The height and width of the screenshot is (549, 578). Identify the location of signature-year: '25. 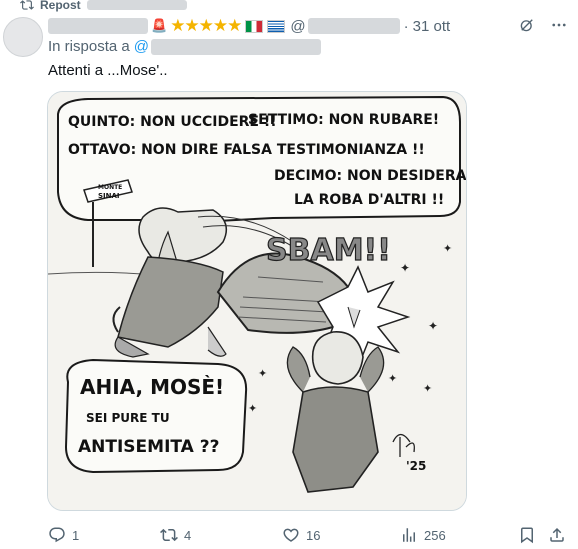
(416, 466).